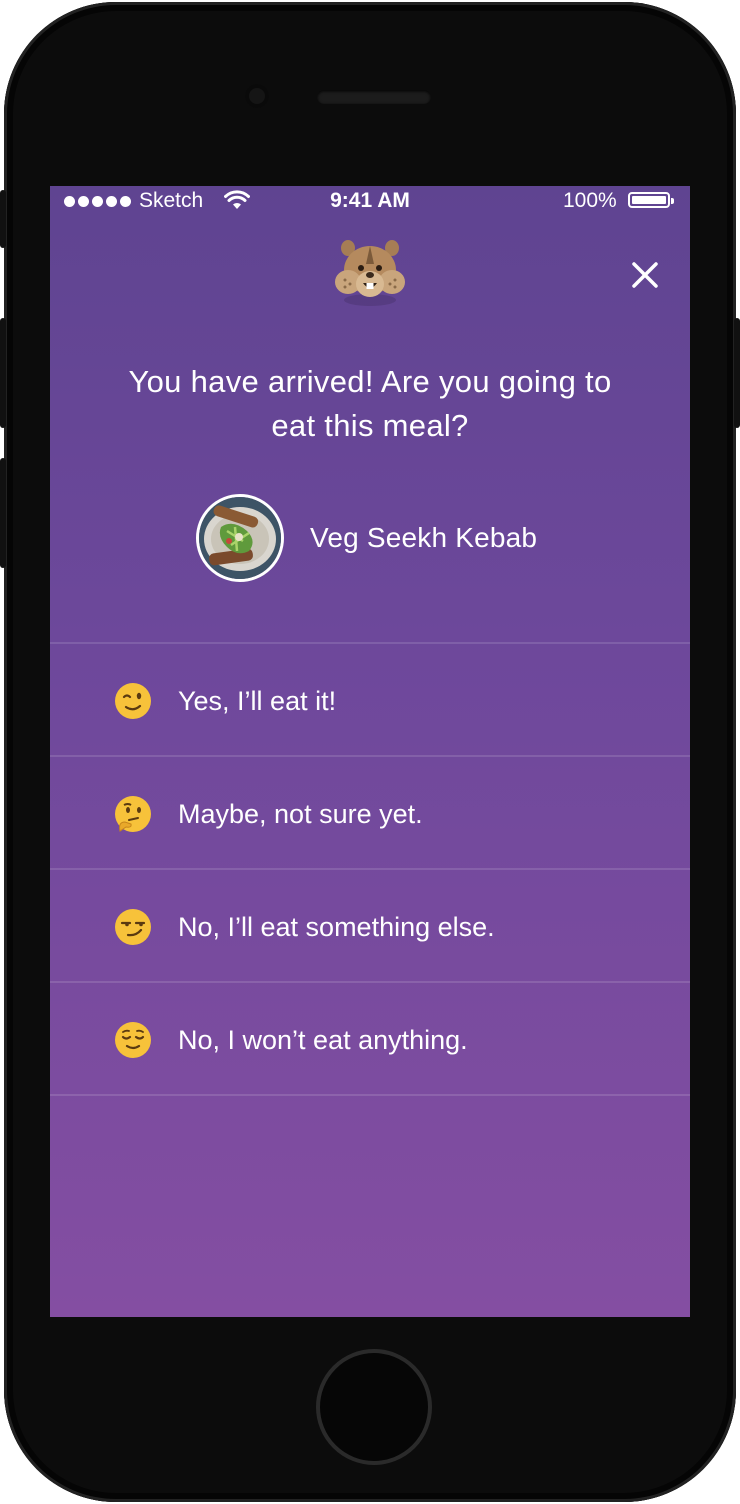 This screenshot has width=740, height=1504. Describe the element at coordinates (323, 1040) in the screenshot. I see `option-label: No, I won’t eat anything.` at that location.